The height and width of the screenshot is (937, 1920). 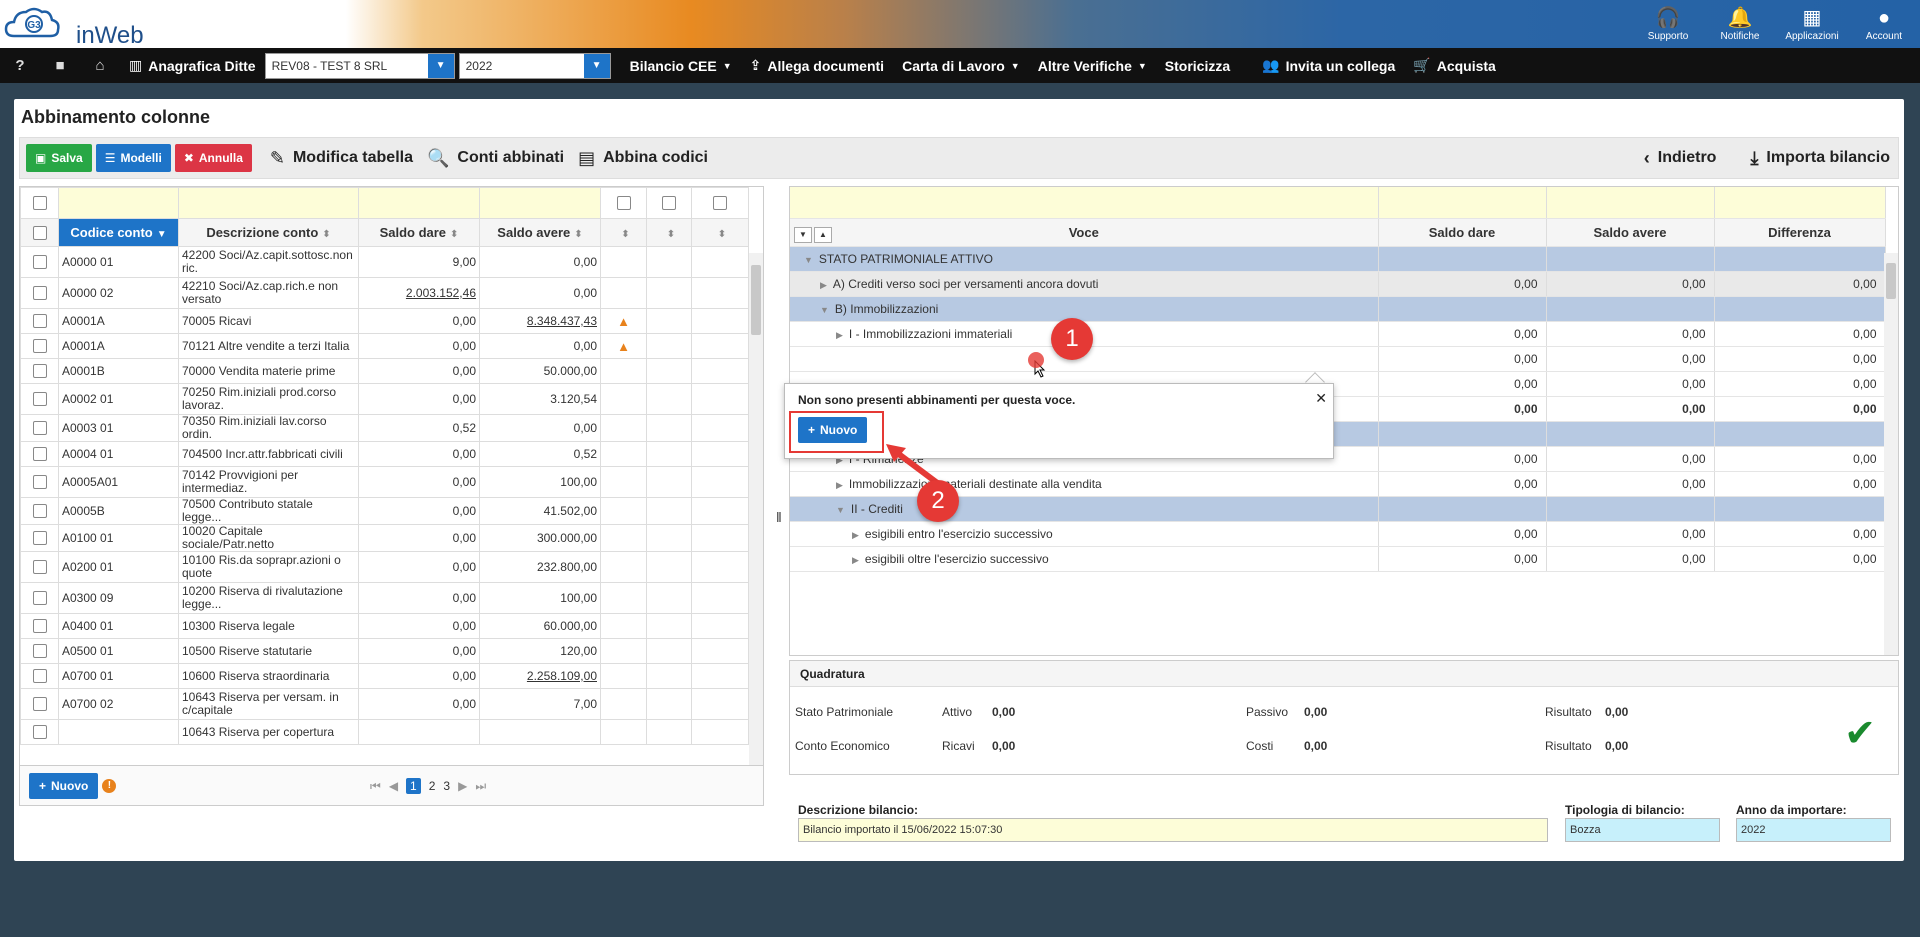 I want to click on select-all-checkbox, so click(x=39, y=233).